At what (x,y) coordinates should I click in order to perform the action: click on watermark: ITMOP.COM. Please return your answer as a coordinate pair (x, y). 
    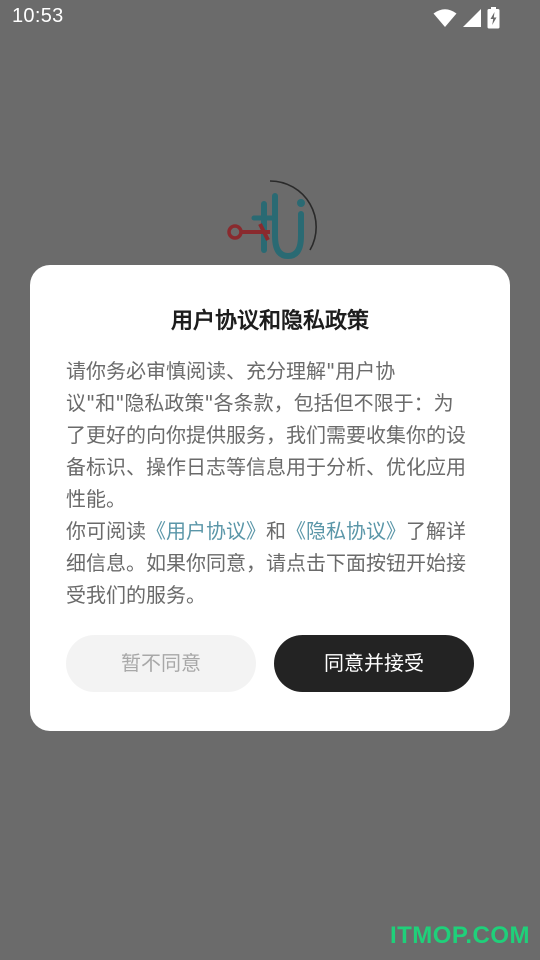
    Looking at the image, I should click on (459, 935).